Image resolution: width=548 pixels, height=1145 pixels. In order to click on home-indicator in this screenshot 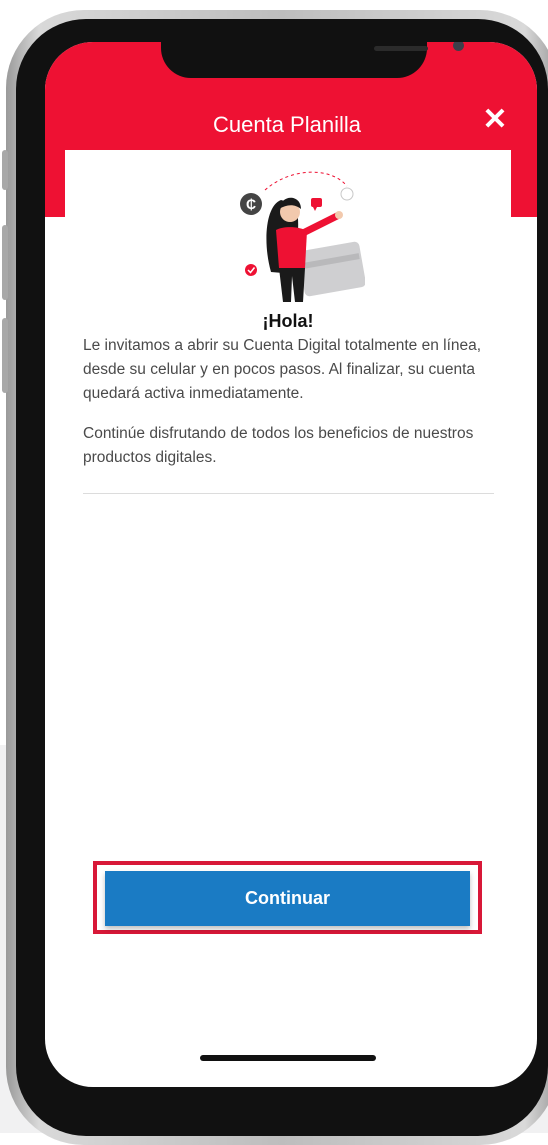, I will do `click(288, 1058)`.